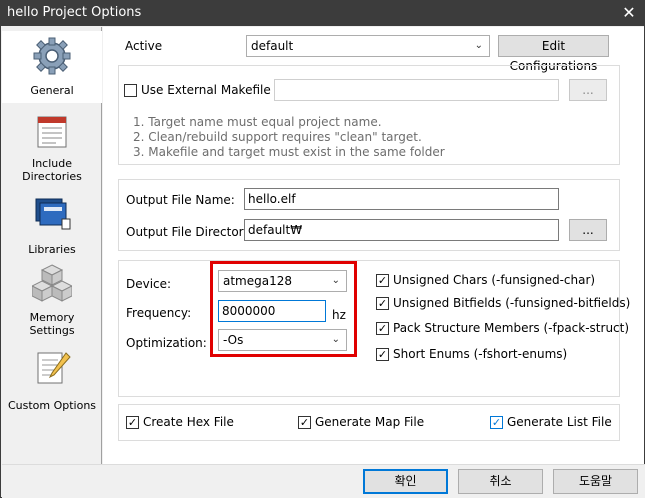 Image resolution: width=645 pixels, height=498 pixels. I want to click on sidebar-item-label: Custom Options, so click(52, 405).